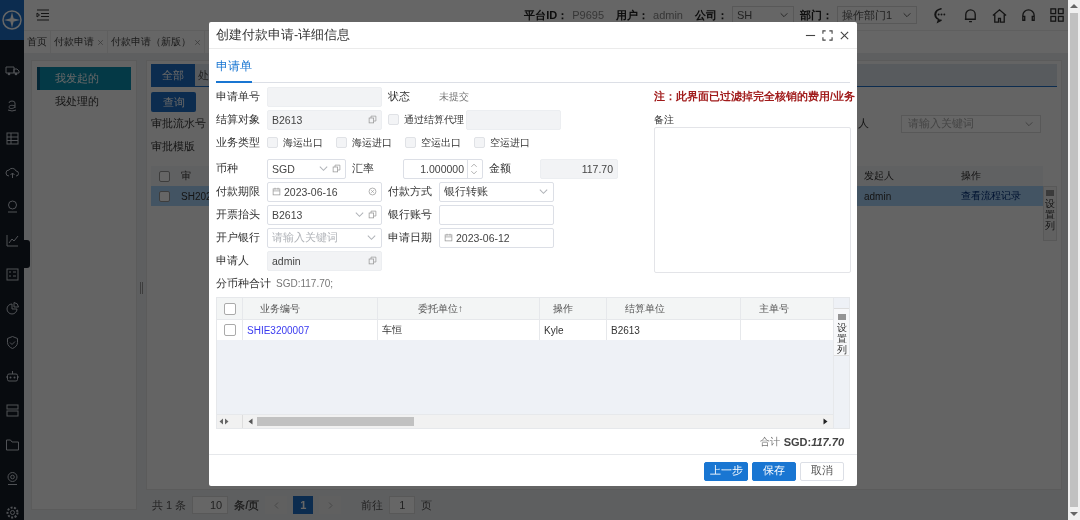 The width and height of the screenshot is (1080, 520). What do you see at coordinates (324, 119) in the screenshot?
I see `text-field: B2613` at bounding box center [324, 119].